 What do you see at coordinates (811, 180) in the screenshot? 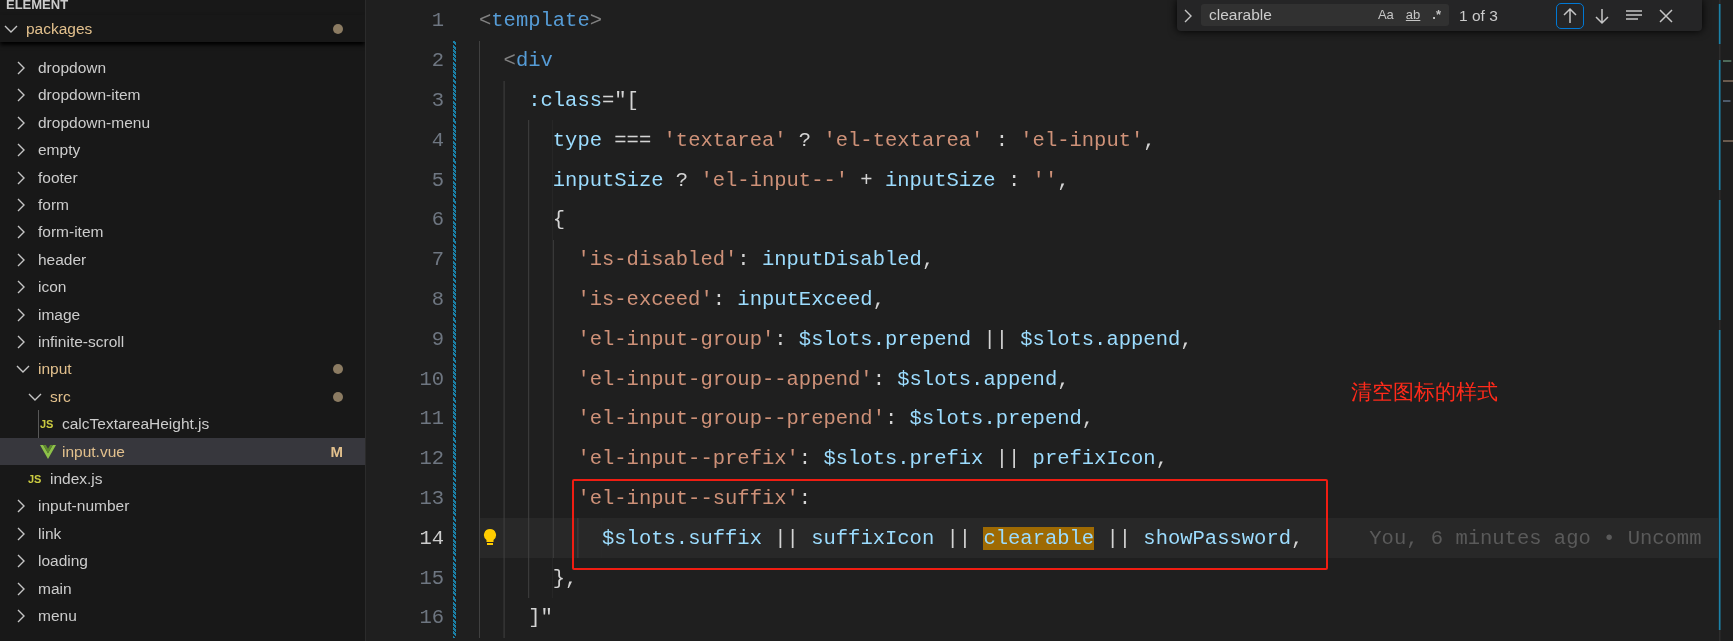
I see `code-line: inputSize ? 'el-input--' + inputSize : '',` at bounding box center [811, 180].